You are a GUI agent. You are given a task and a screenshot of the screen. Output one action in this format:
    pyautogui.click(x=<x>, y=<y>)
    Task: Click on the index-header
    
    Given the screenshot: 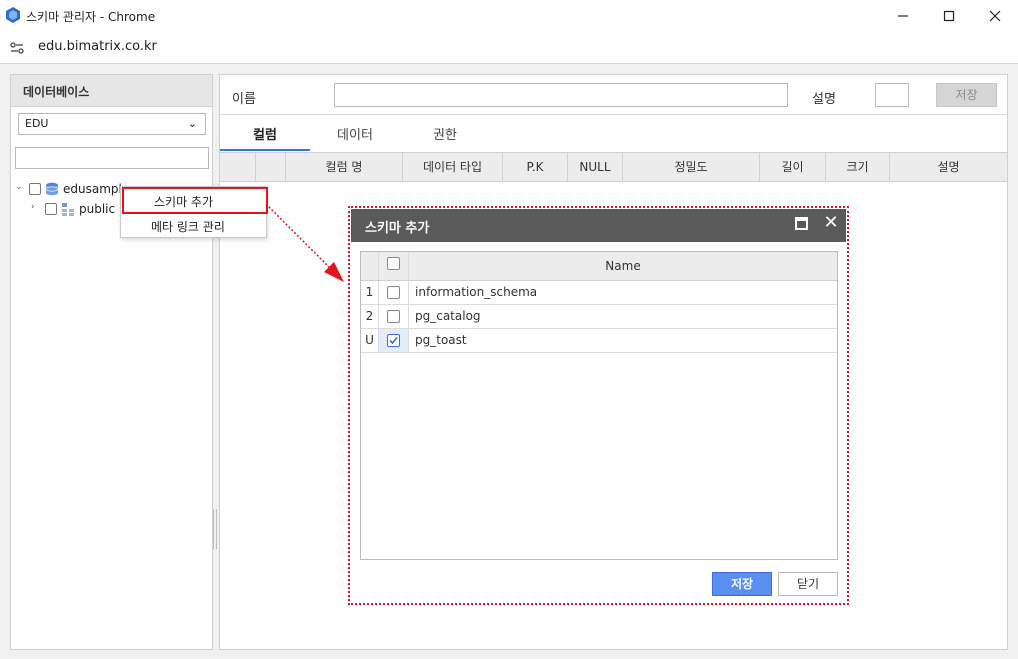 What is the action you would take?
    pyautogui.click(x=370, y=266)
    